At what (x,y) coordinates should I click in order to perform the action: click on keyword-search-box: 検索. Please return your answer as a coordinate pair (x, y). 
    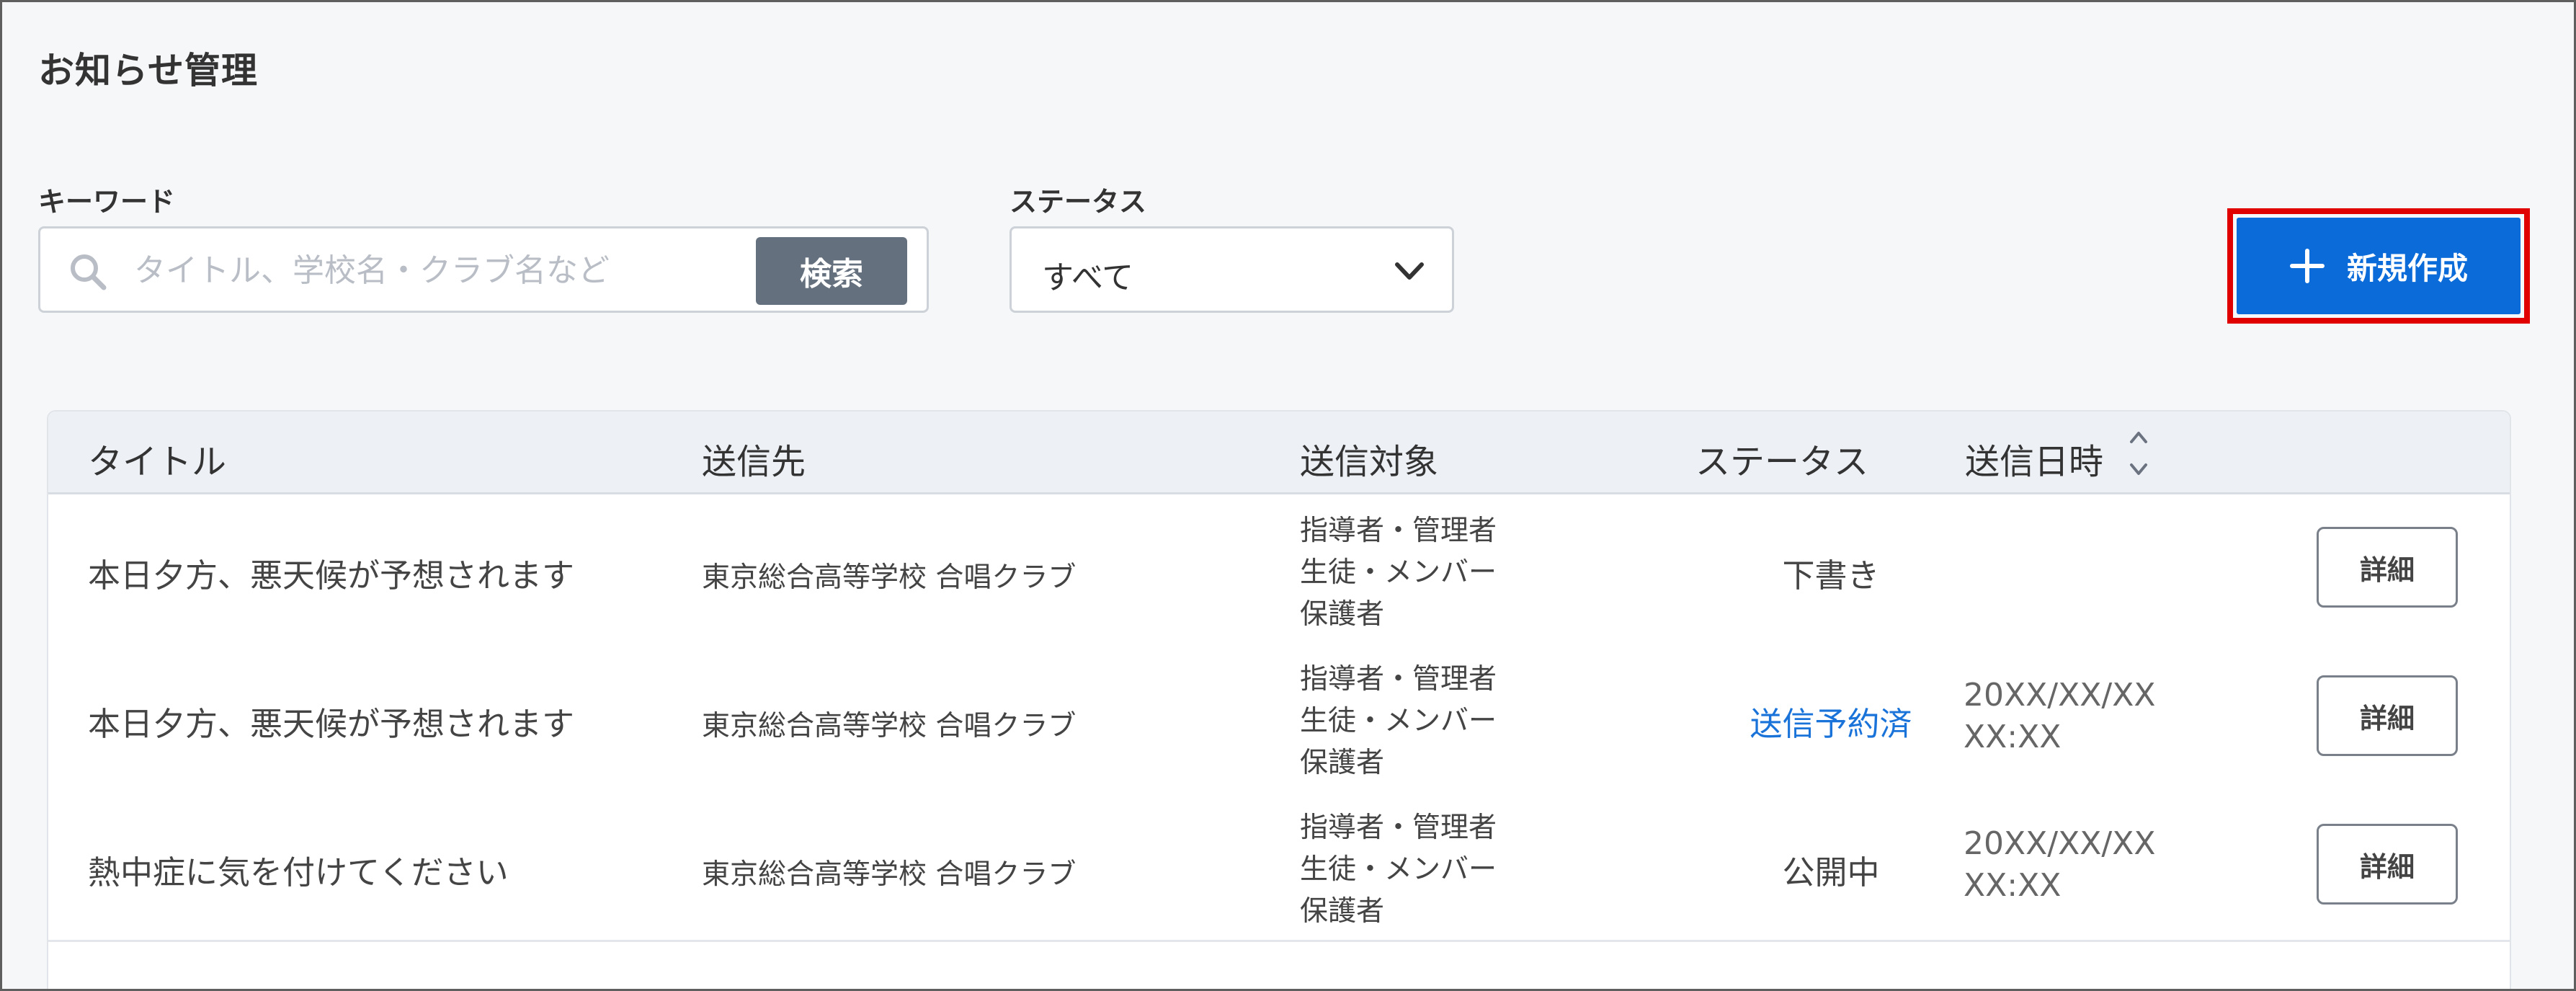
    Looking at the image, I should click on (483, 270).